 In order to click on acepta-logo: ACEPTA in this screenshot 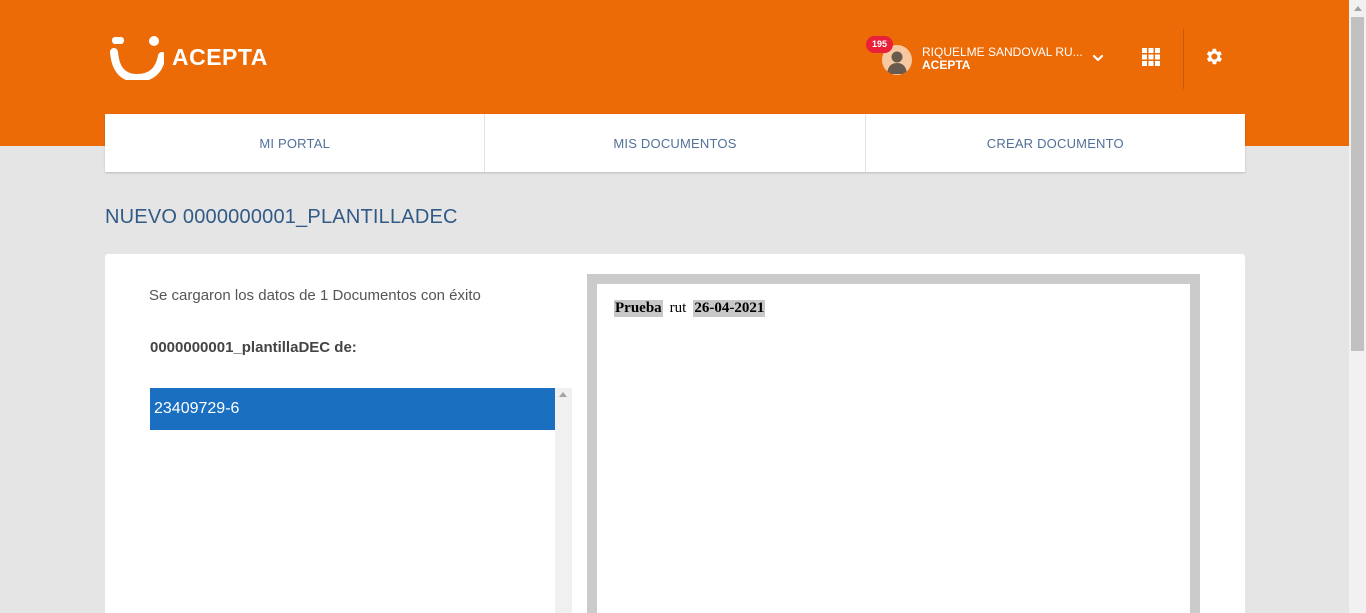, I will do `click(189, 57)`.